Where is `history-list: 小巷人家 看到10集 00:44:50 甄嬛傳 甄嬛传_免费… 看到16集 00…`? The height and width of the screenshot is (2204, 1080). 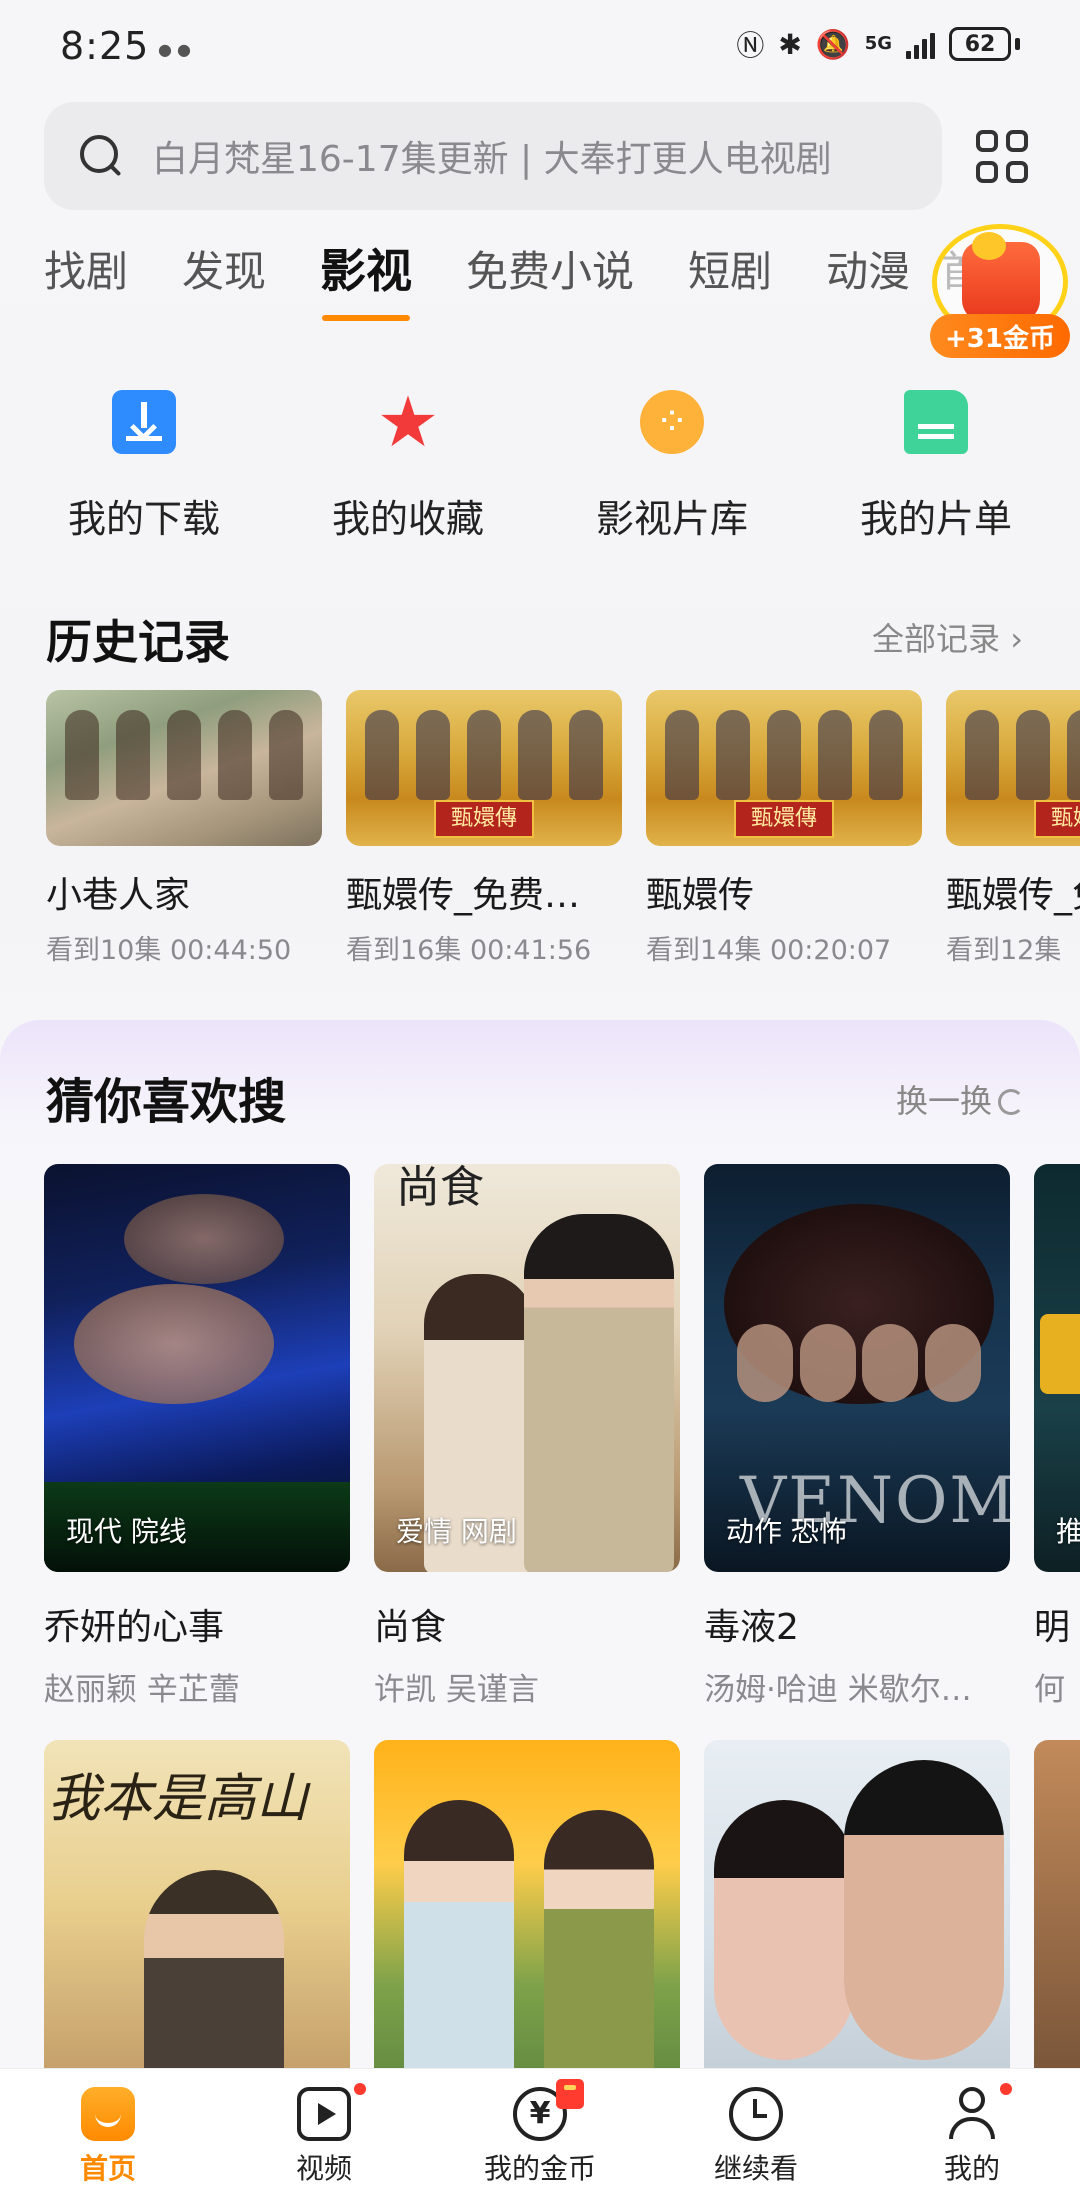
history-list: 小巷人家 看到10集 00:44:50 甄嬛傳 甄嬛传_免费… 看到16集 00… is located at coordinates (563, 828).